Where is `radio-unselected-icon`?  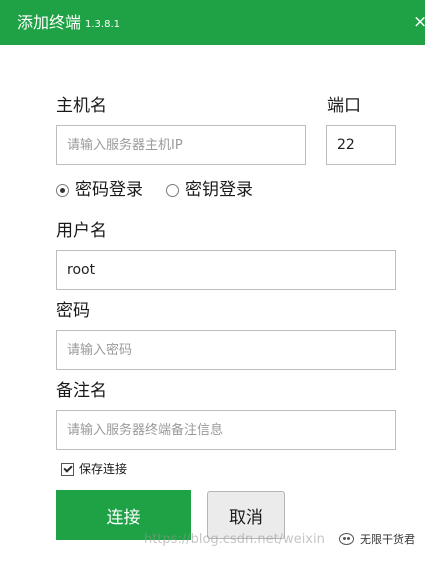 radio-unselected-icon is located at coordinates (172, 190).